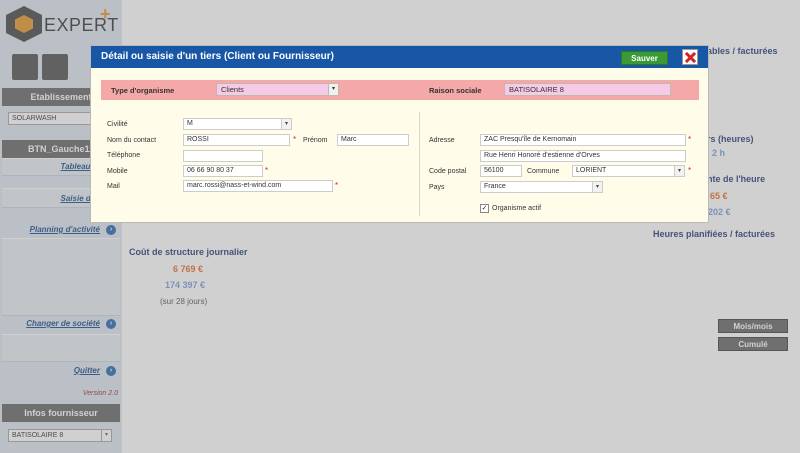 This screenshot has width=800, height=453. I want to click on close-icon, so click(690, 57).